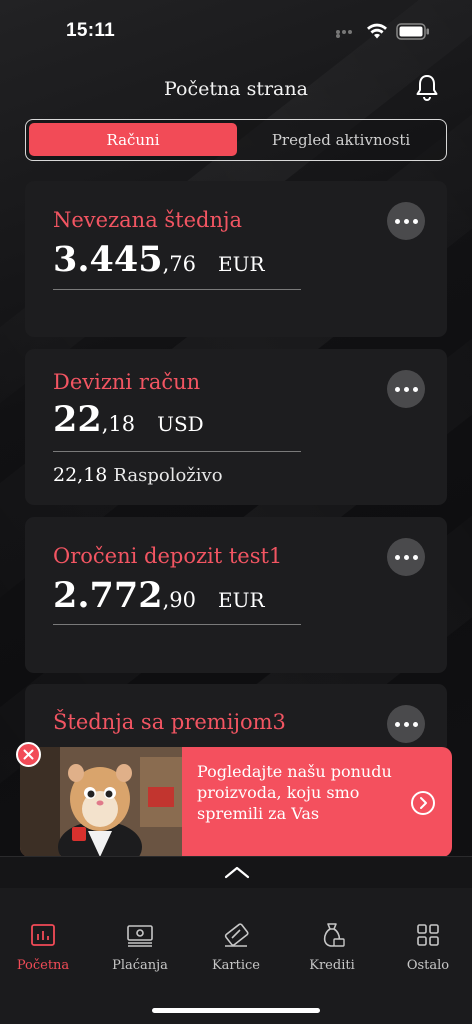  I want to click on available-value: 22,18, so click(80, 475).